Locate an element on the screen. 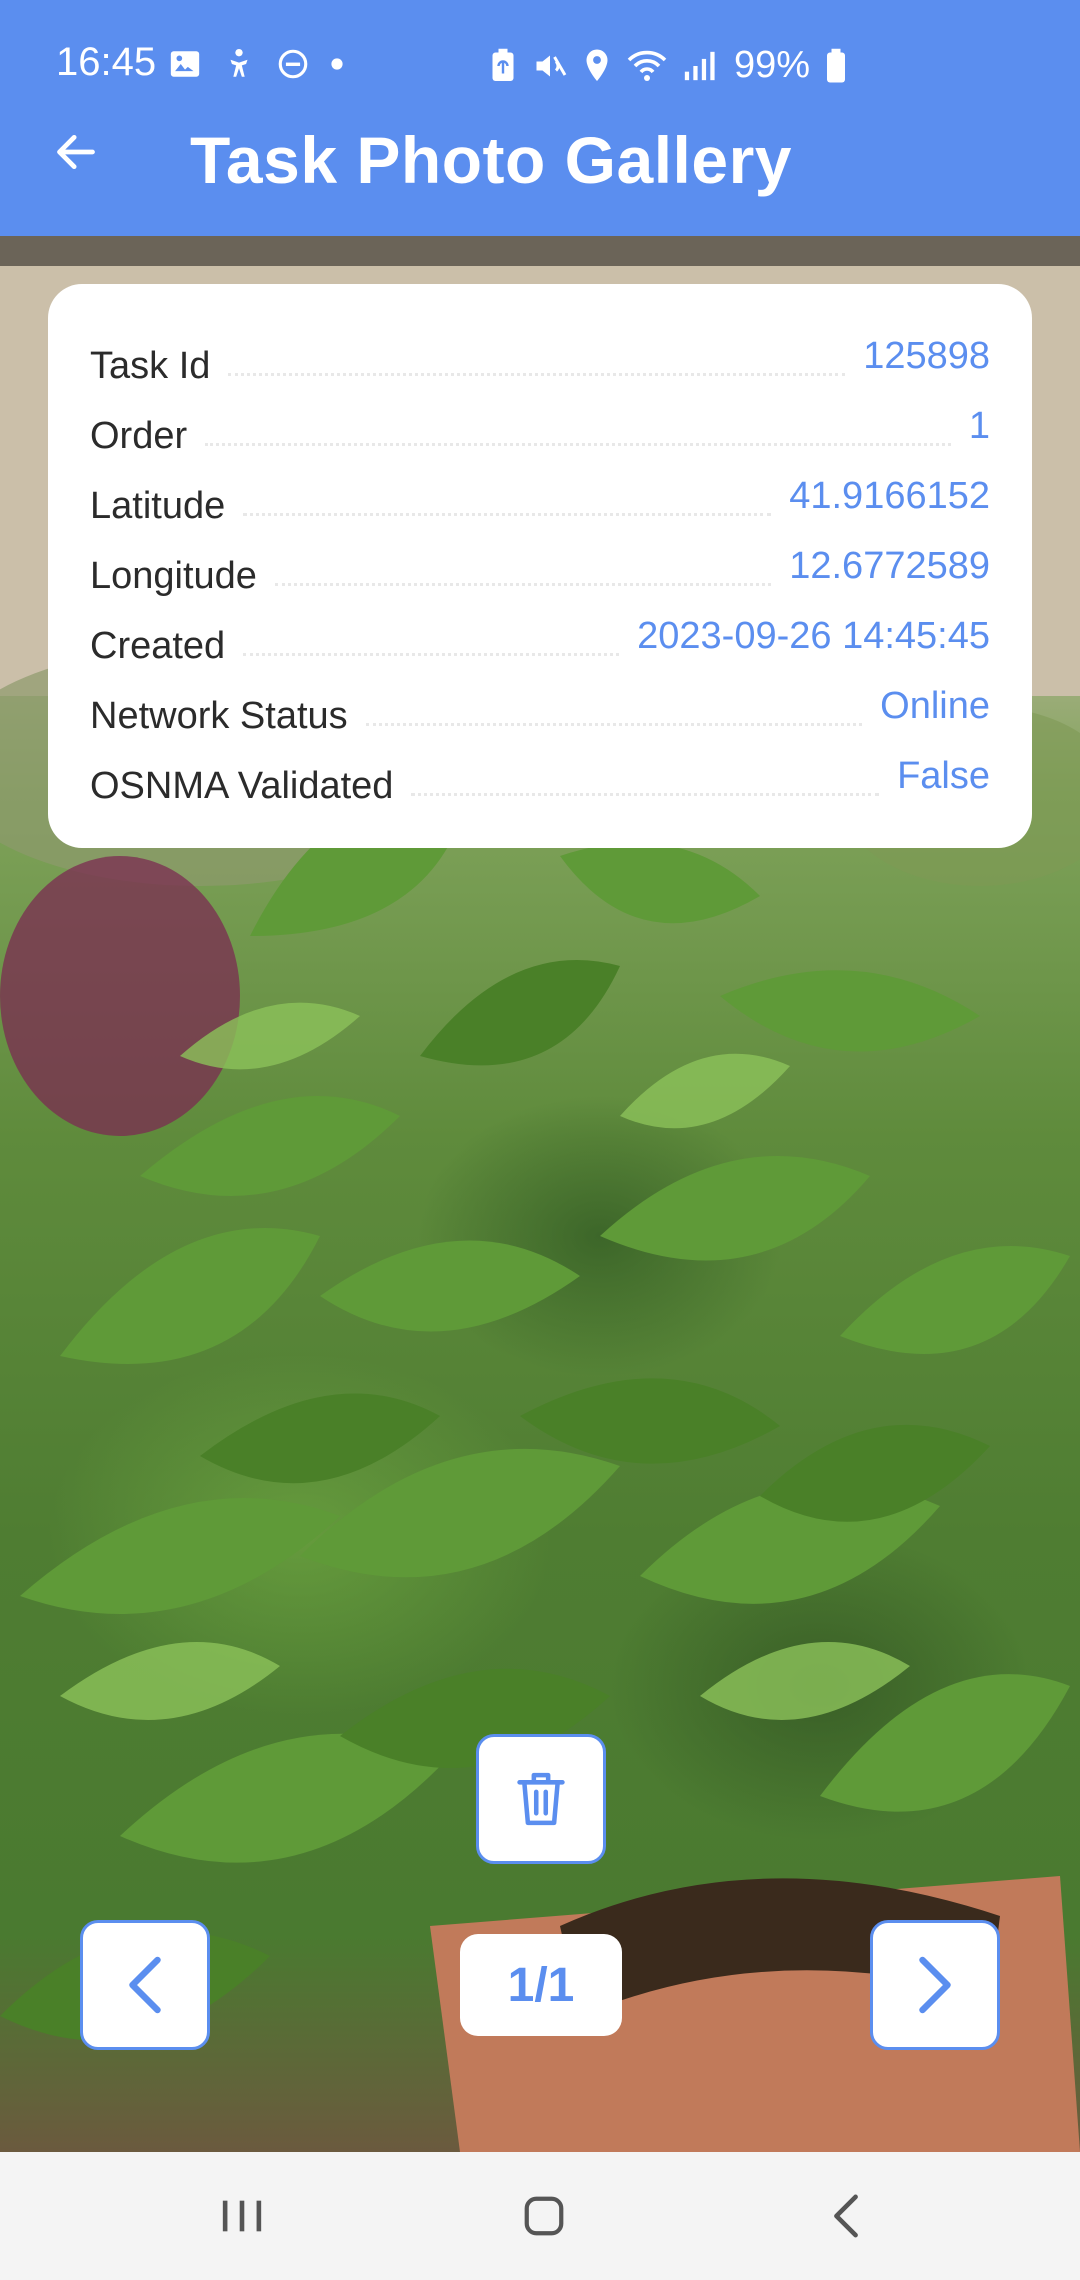 The image size is (1080, 2280). system-navigation-bar is located at coordinates (540, 2216).